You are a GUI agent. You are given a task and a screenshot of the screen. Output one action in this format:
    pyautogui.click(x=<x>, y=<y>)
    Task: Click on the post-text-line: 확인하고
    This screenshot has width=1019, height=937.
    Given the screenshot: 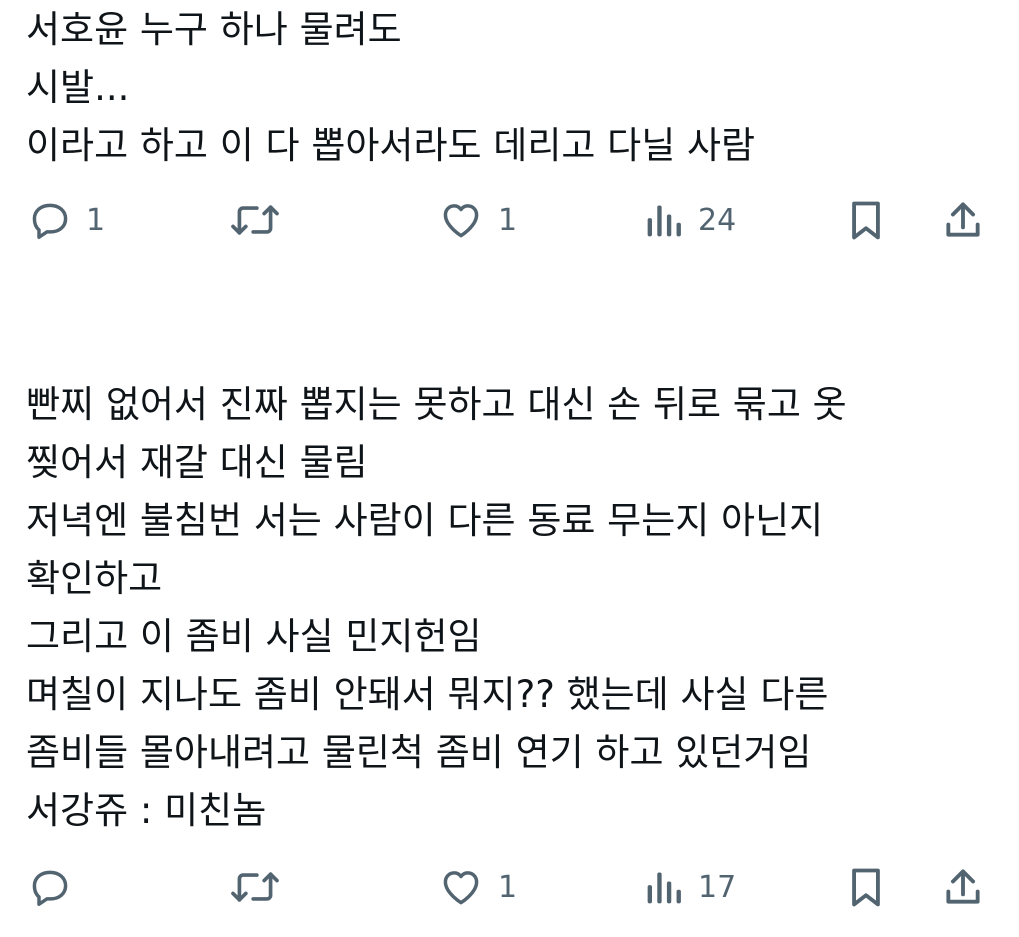 What is the action you would take?
    pyautogui.click(x=94, y=578)
    